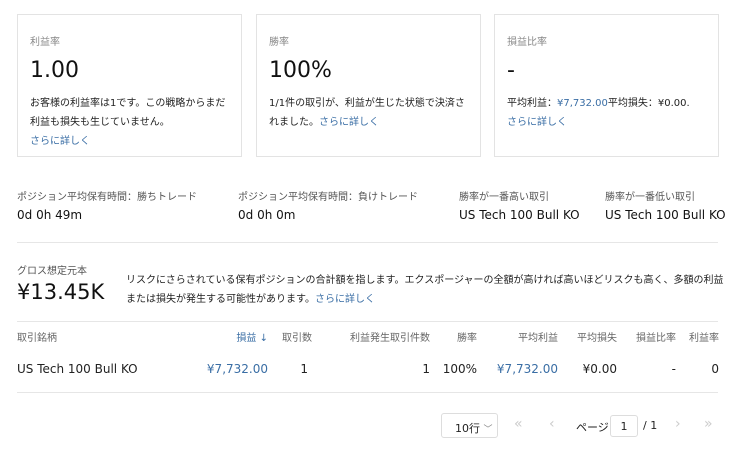  What do you see at coordinates (246, 338) in the screenshot?
I see `col-label: 損益` at bounding box center [246, 338].